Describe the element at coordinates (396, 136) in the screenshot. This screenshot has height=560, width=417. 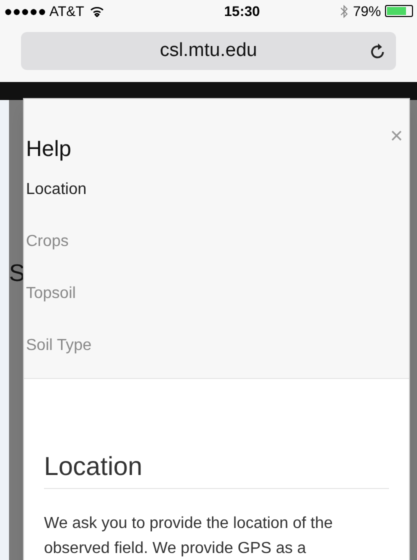
I see `close-button: ×` at that location.